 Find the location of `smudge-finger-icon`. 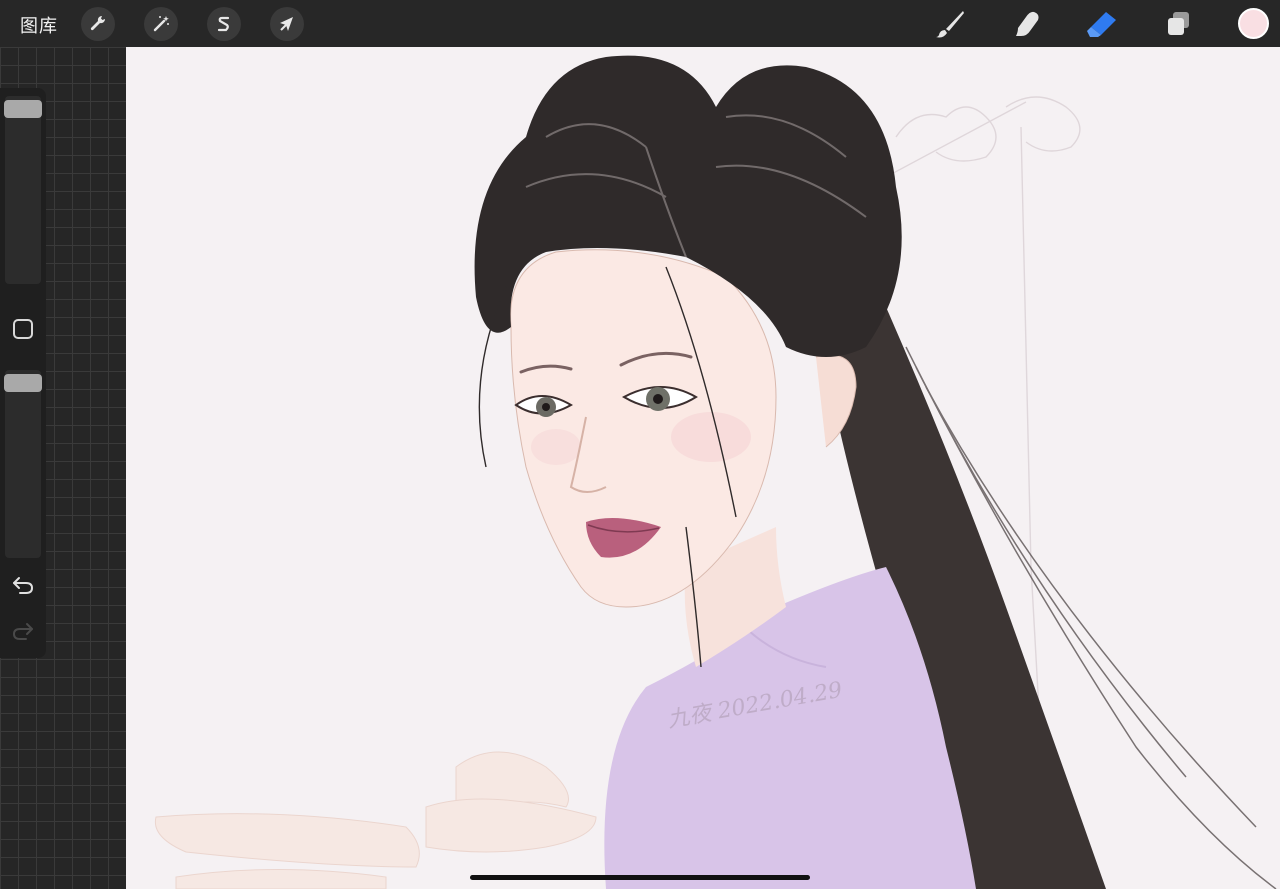

smudge-finger-icon is located at coordinates (1027, 23).